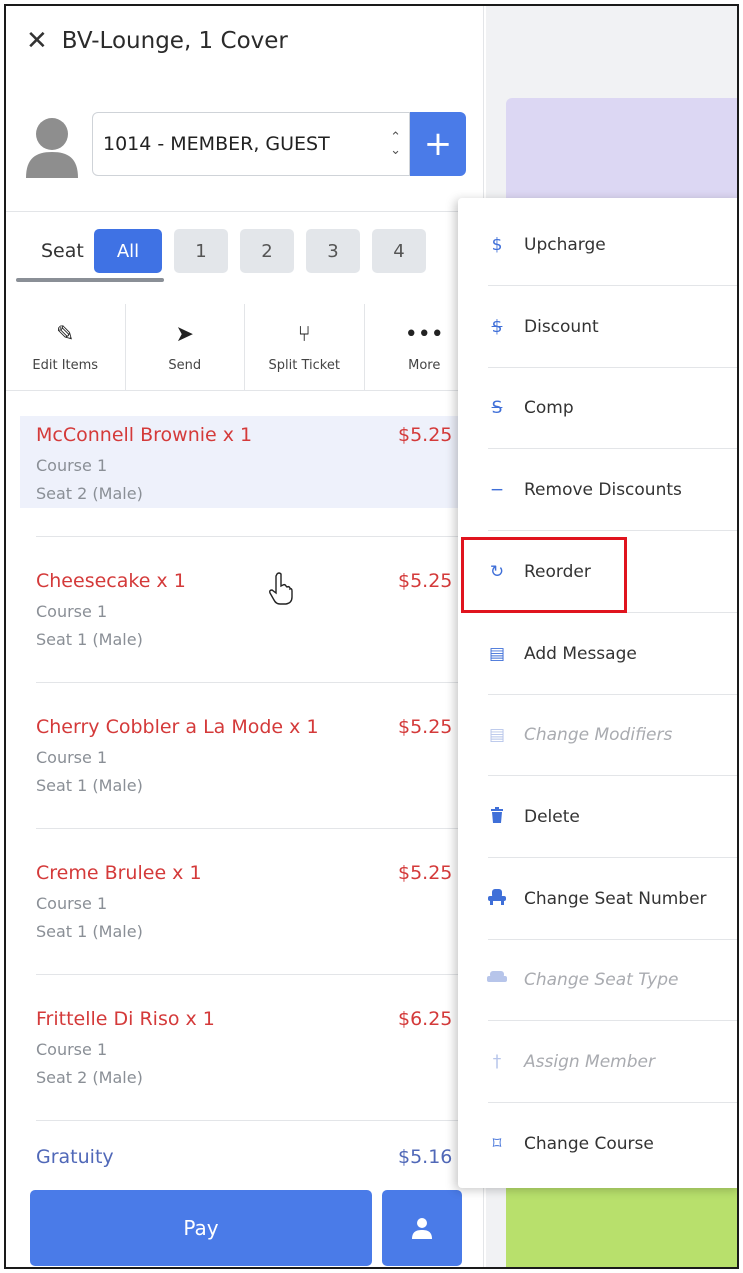  I want to click on seat-tab-all: All, so click(128, 251).